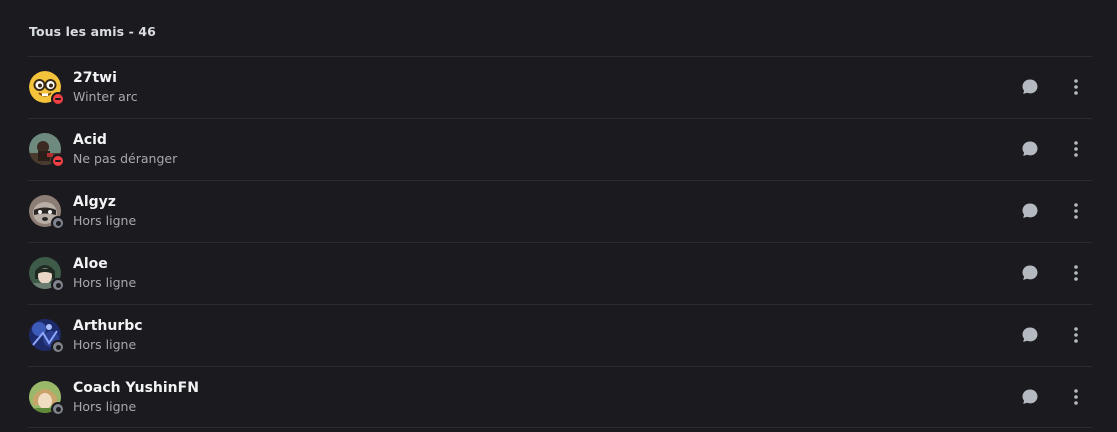 The width and height of the screenshot is (1117, 432). What do you see at coordinates (108, 326) in the screenshot?
I see `friend-name: Arthurbc` at bounding box center [108, 326].